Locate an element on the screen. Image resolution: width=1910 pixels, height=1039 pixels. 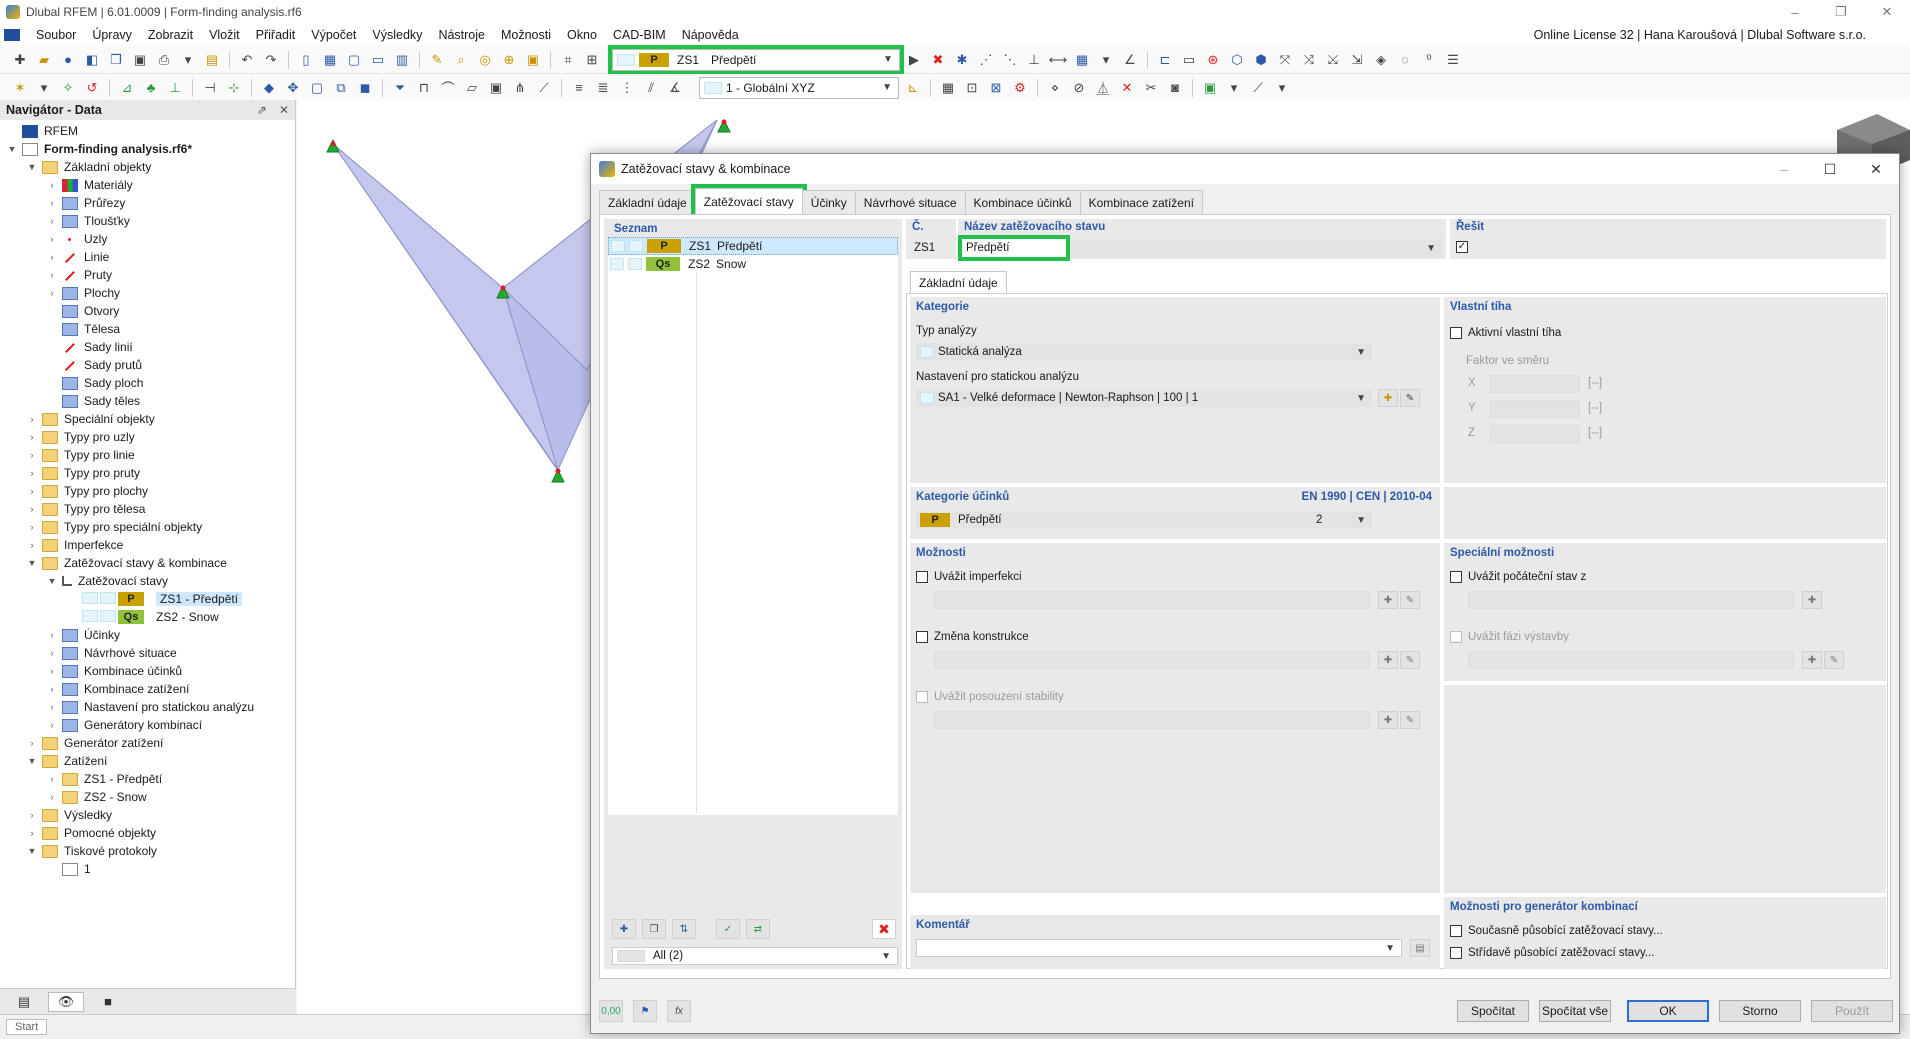
tree-item: › Generátory kombinací is located at coordinates (147, 725).